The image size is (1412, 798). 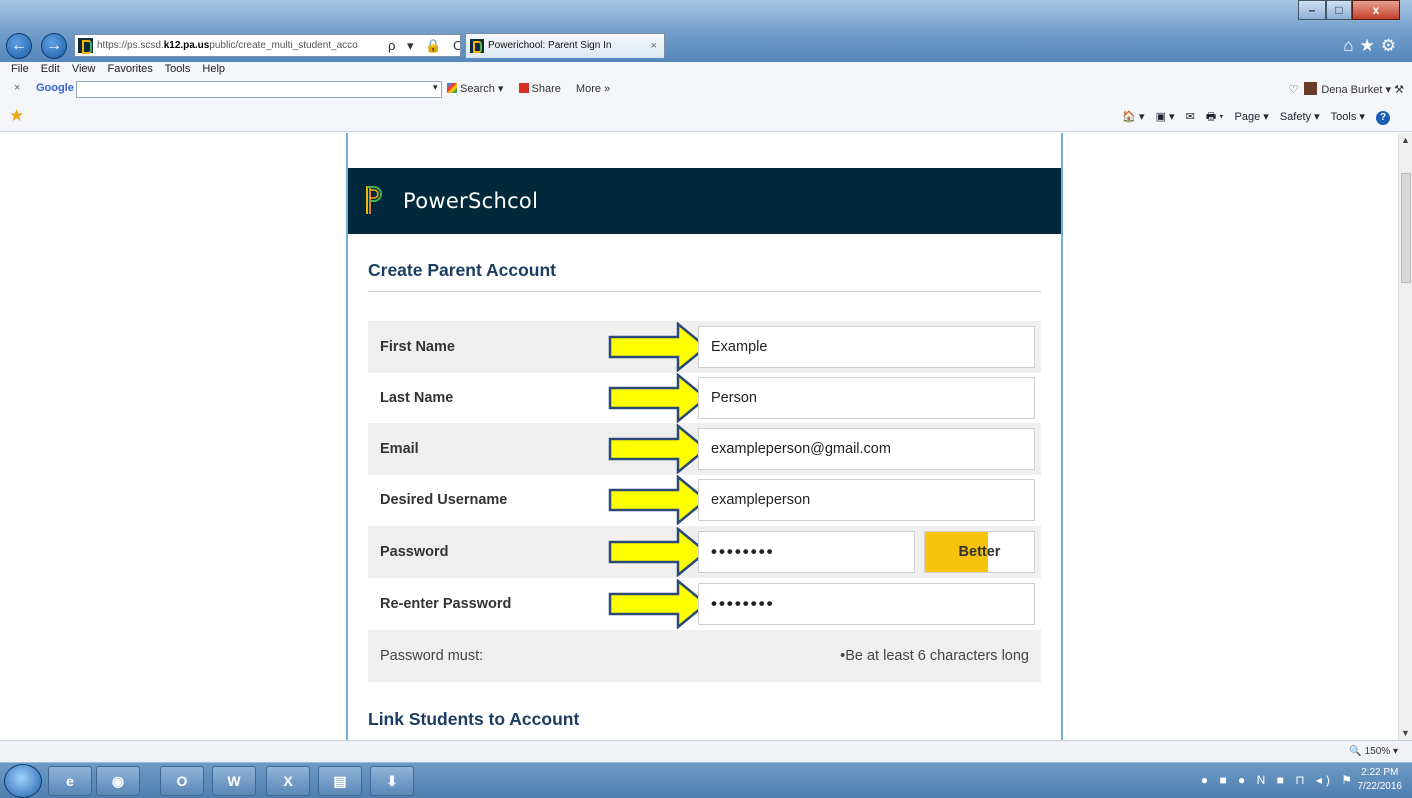 I want to click on page-title: Create Parent Account, so click(x=704, y=276).